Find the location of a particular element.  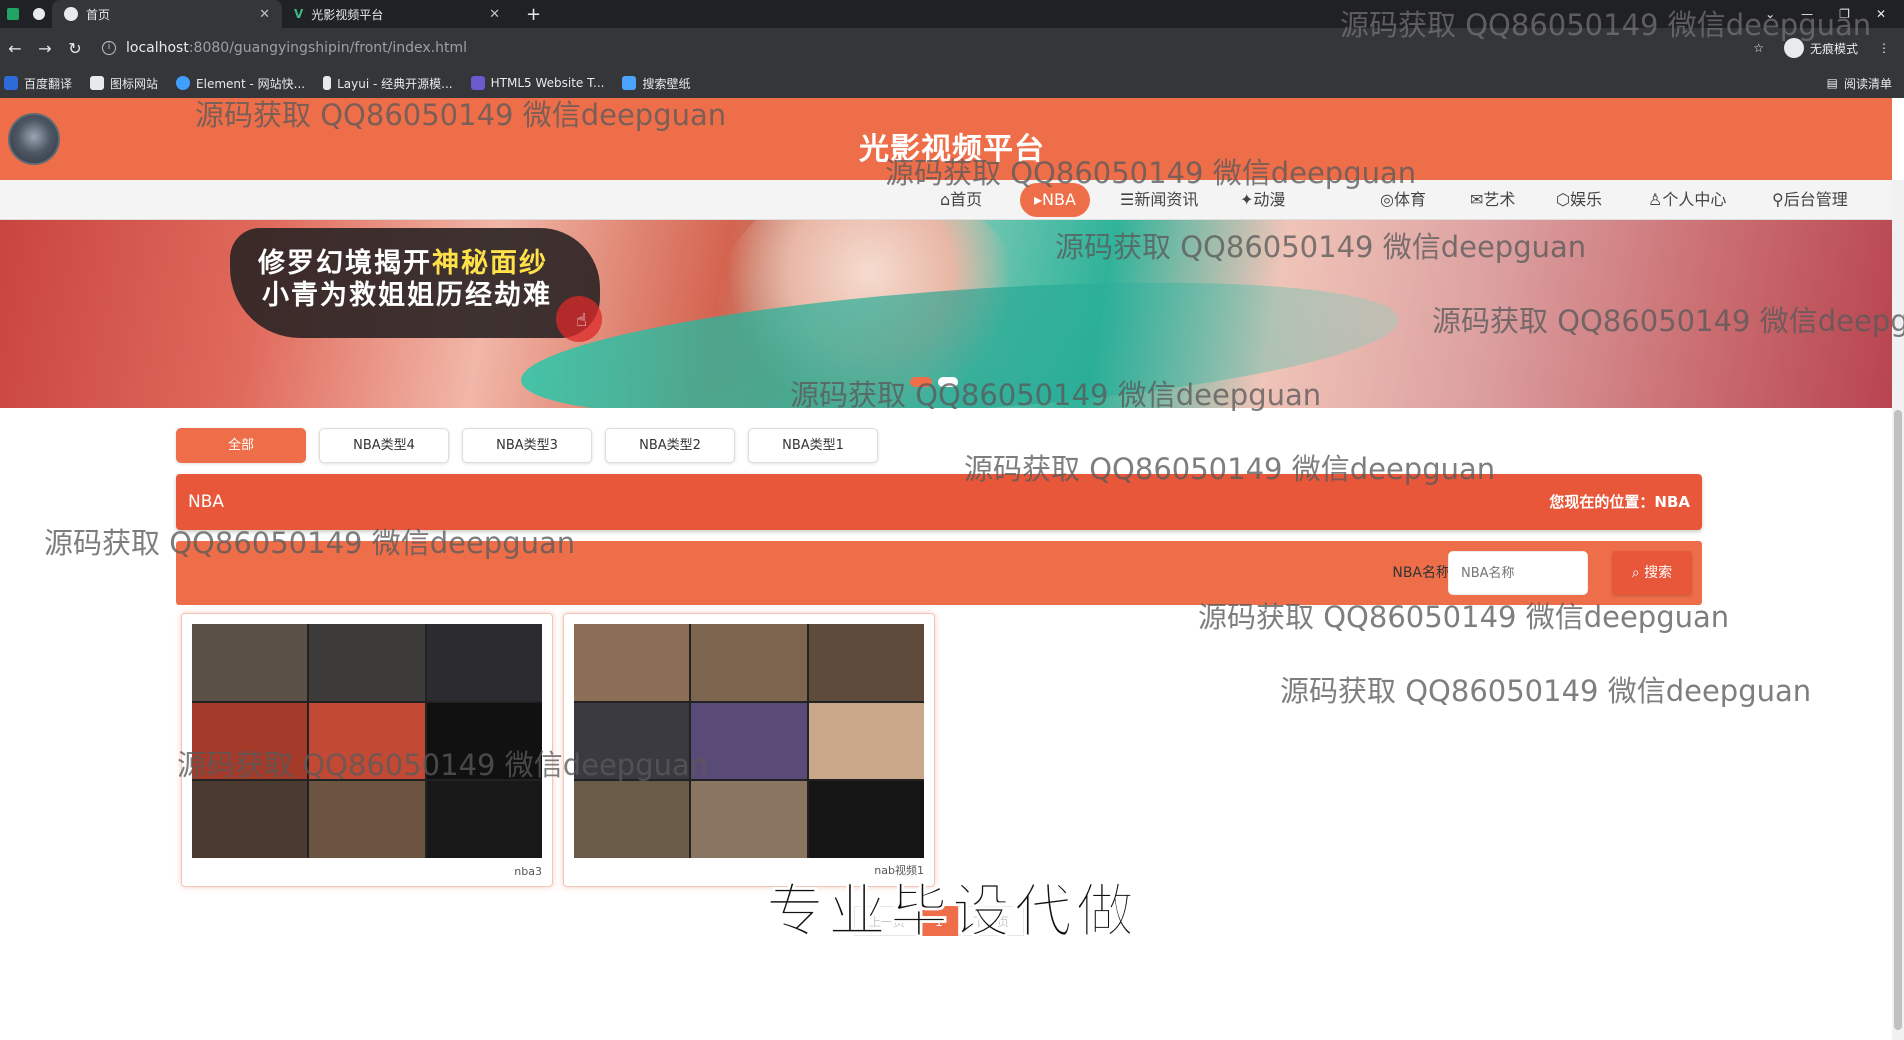

filter-nba-type4: NBA类型4 is located at coordinates (384, 445).